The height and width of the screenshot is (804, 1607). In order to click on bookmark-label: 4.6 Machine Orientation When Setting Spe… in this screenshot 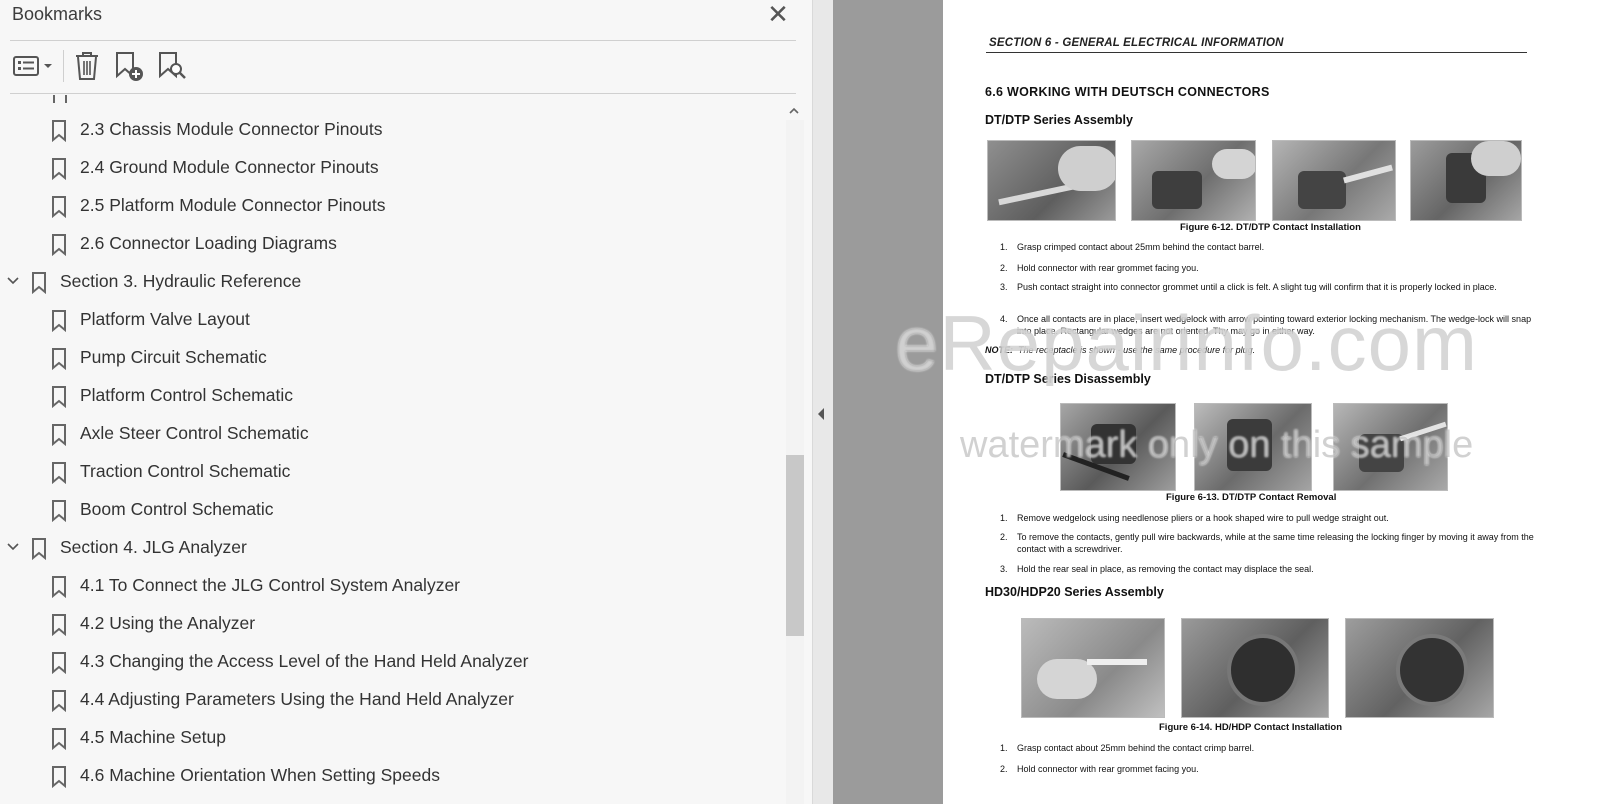, I will do `click(260, 775)`.